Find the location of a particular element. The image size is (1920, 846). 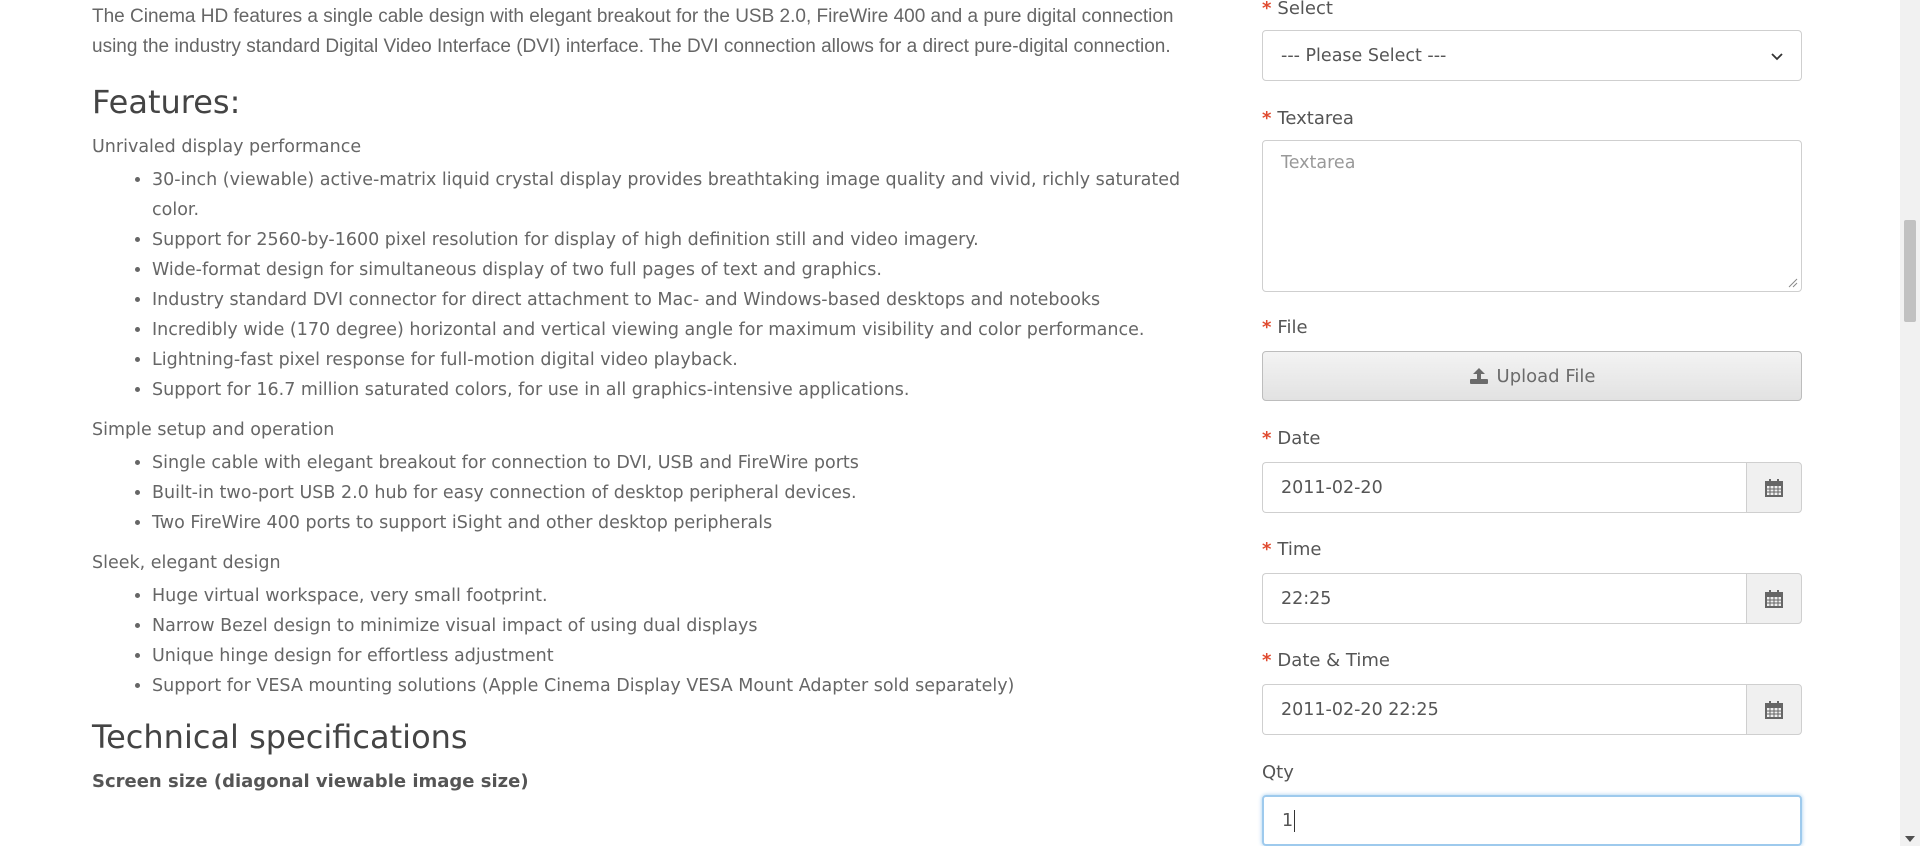

date-input: 2011-02-20 is located at coordinates (1504, 487).